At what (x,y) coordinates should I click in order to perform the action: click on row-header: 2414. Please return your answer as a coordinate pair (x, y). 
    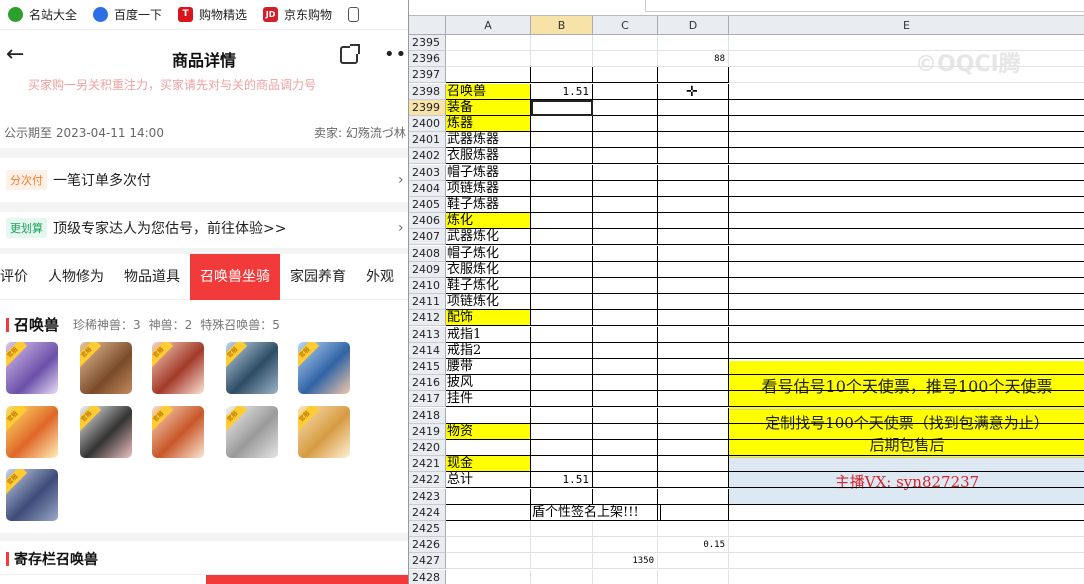
    Looking at the image, I should click on (427, 351).